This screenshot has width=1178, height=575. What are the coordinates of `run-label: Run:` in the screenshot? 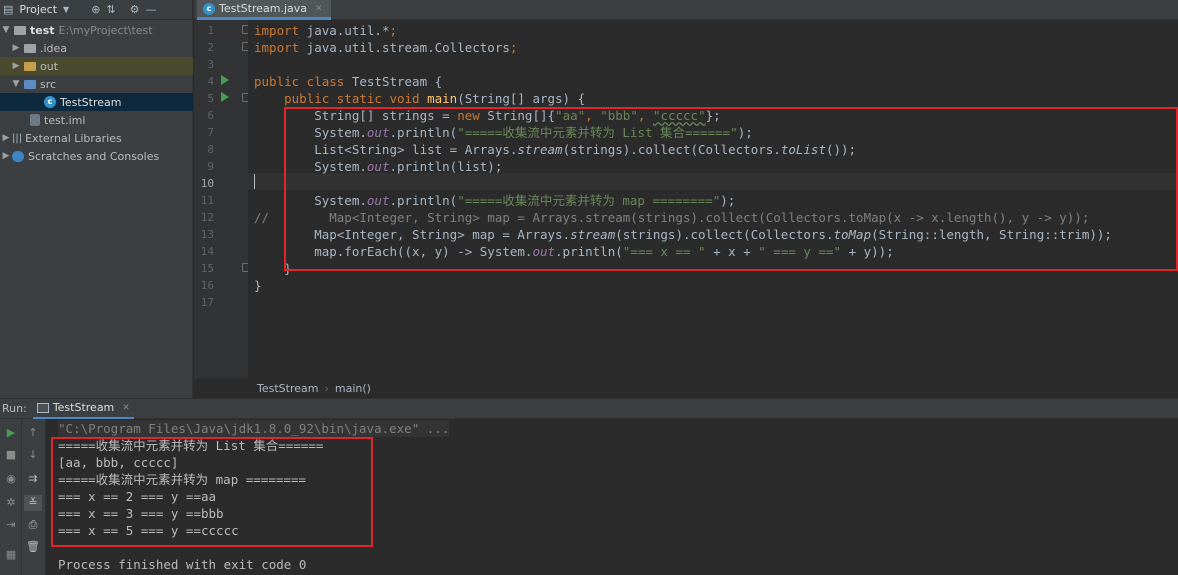 It's located at (14, 408).